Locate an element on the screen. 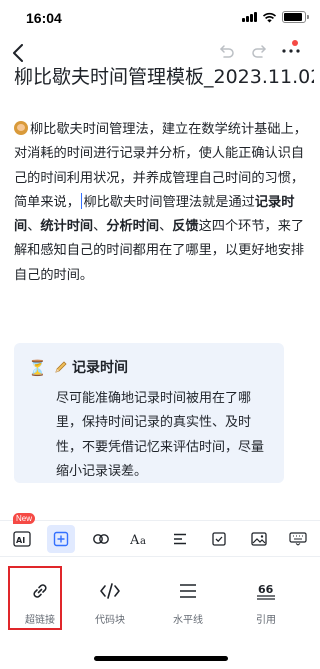 The height and width of the screenshot is (669, 320). cellular-signal-icon is located at coordinates (249, 17).